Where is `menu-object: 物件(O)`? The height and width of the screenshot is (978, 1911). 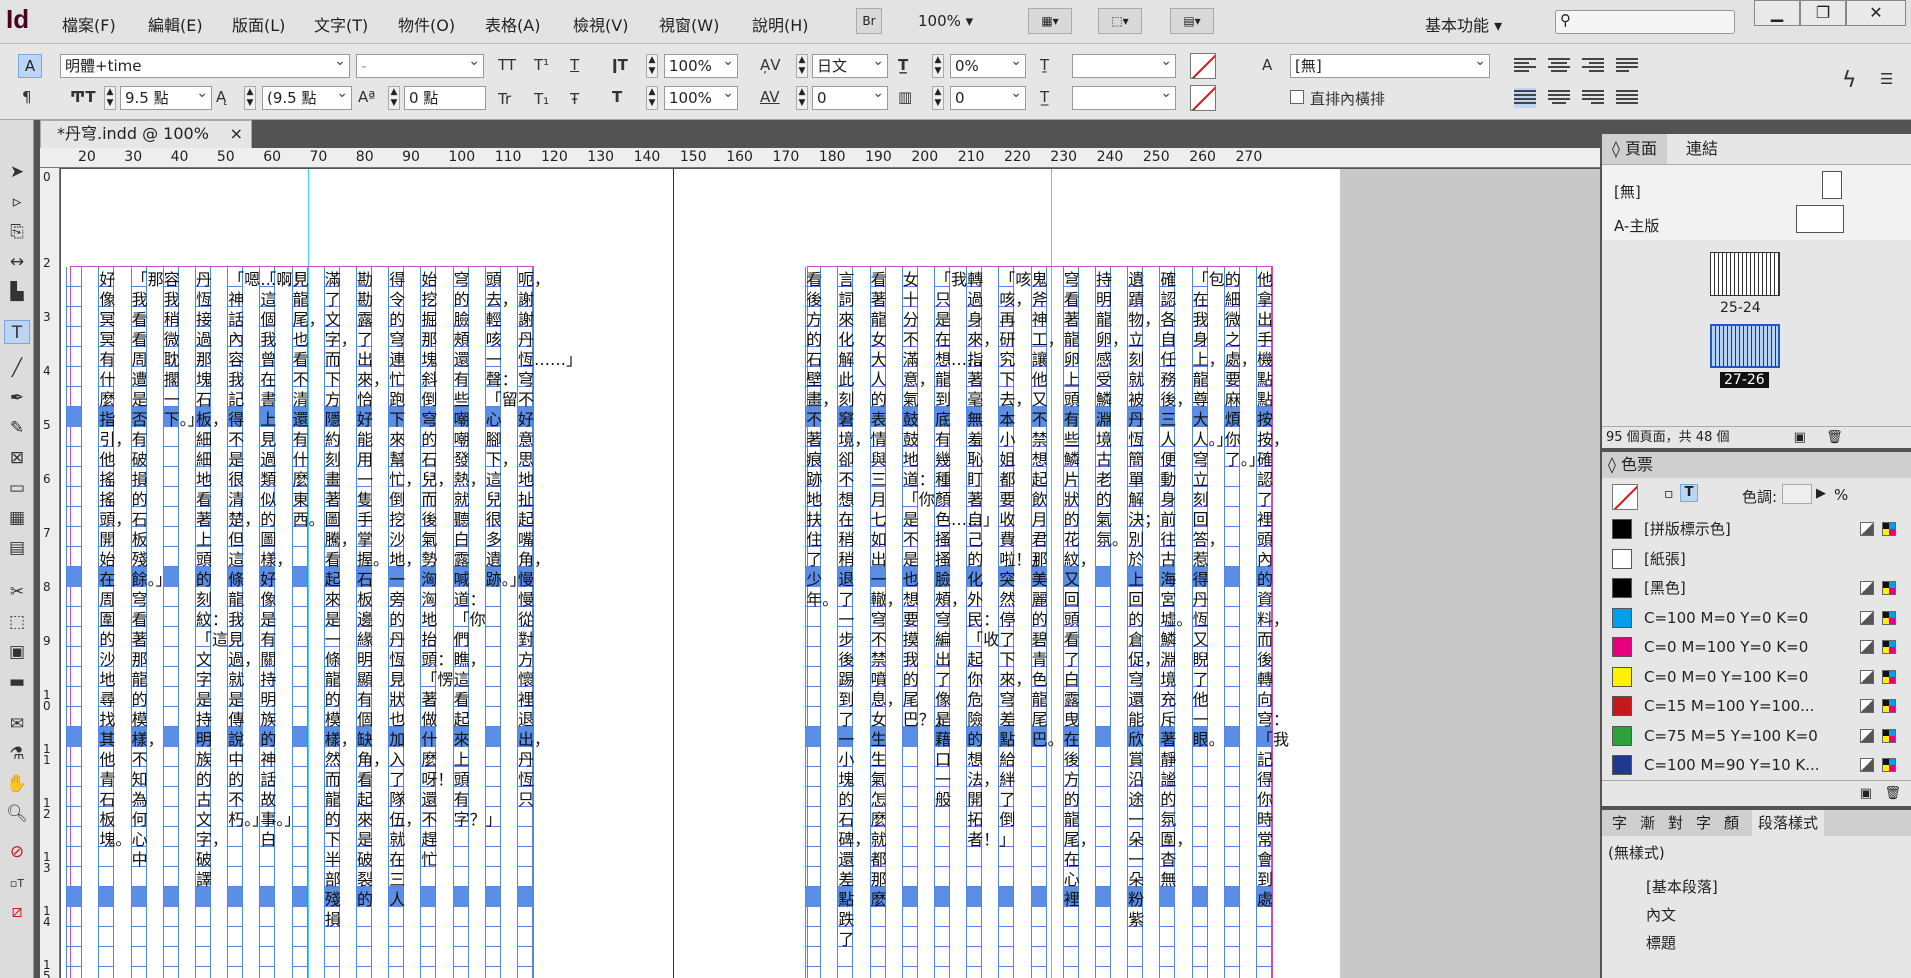 menu-object: 物件(O) is located at coordinates (426, 24).